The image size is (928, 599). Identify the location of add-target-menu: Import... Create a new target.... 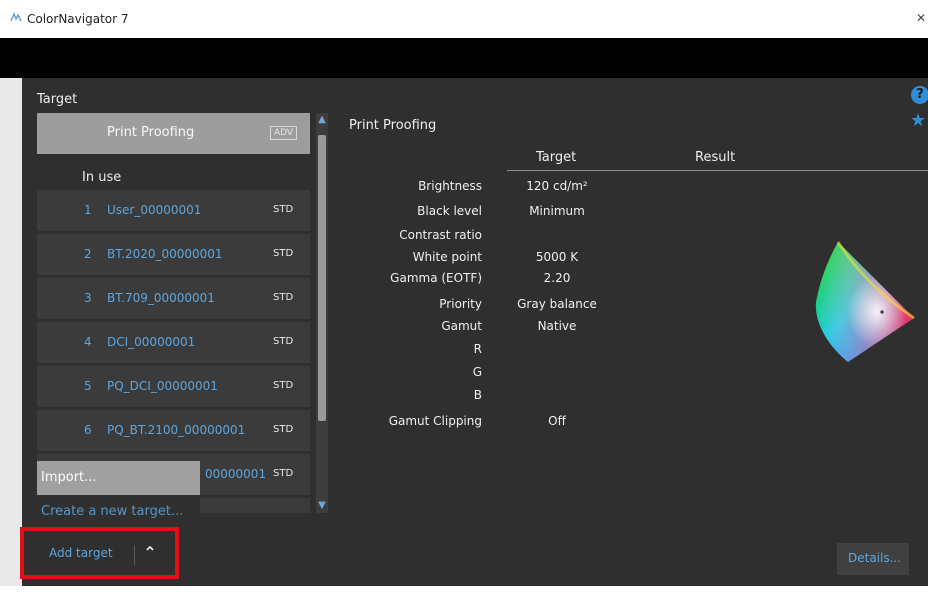
(118, 495).